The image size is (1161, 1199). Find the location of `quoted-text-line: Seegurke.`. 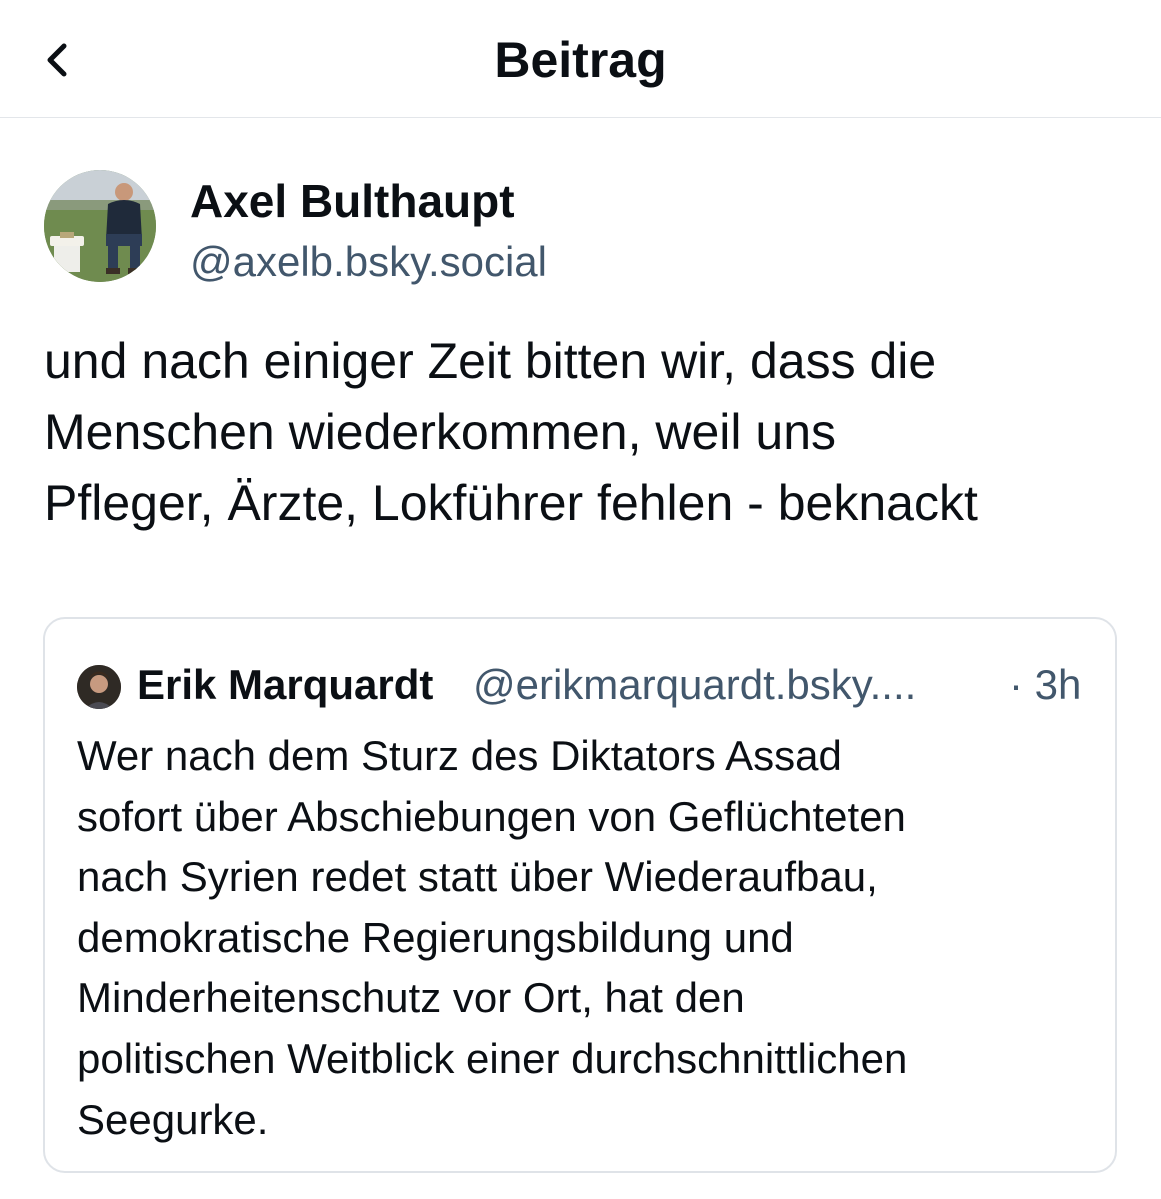

quoted-text-line: Seegurke. is located at coordinates (173, 1119).